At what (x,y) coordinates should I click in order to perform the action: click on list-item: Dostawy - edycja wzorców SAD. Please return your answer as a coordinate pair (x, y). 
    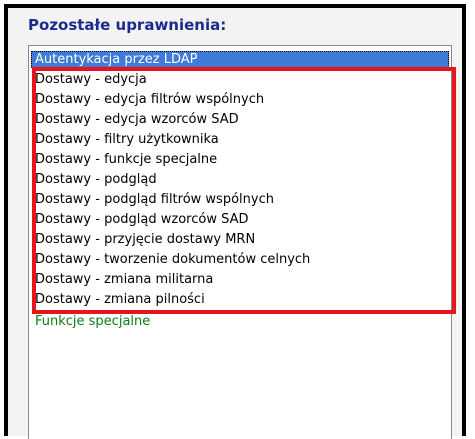
    Looking at the image, I should click on (137, 119).